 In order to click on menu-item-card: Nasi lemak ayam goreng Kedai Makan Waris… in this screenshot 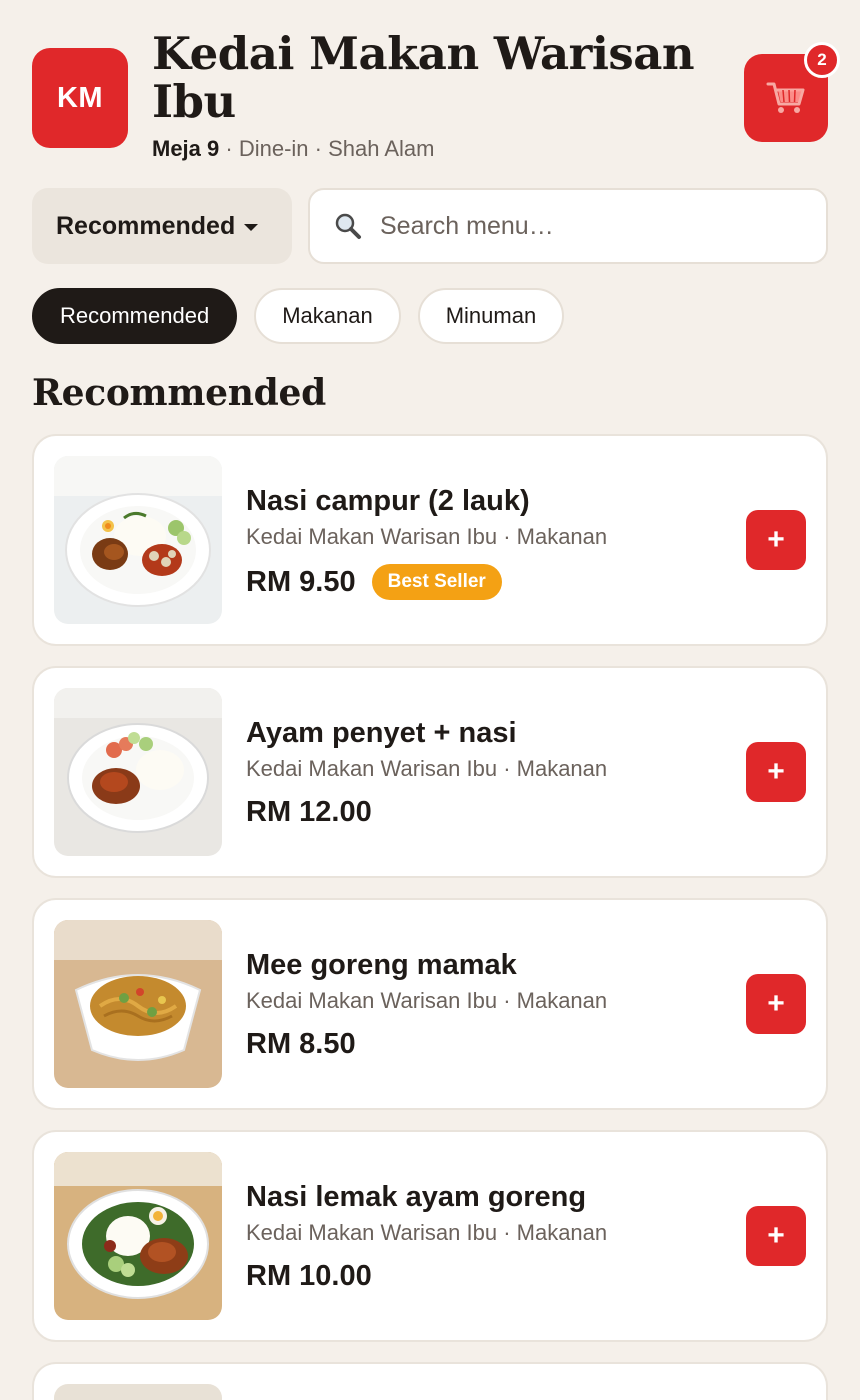, I will do `click(430, 1236)`.